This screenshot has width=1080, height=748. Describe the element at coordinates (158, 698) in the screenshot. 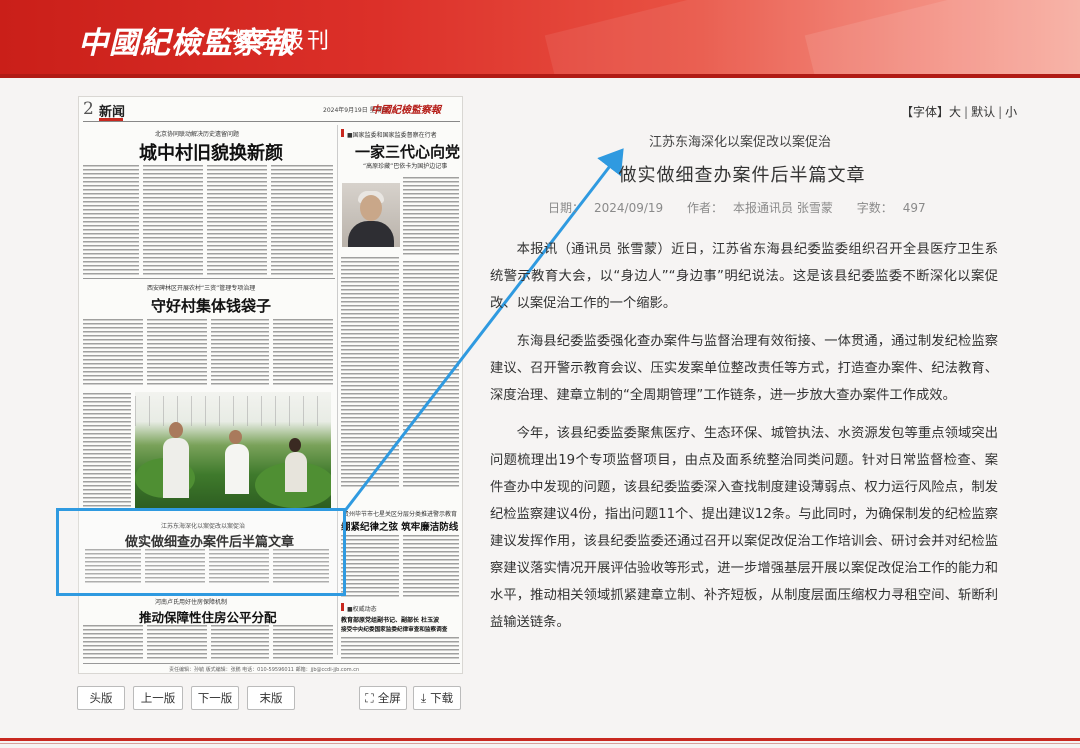

I see `prev-page-button: 上一版` at that location.